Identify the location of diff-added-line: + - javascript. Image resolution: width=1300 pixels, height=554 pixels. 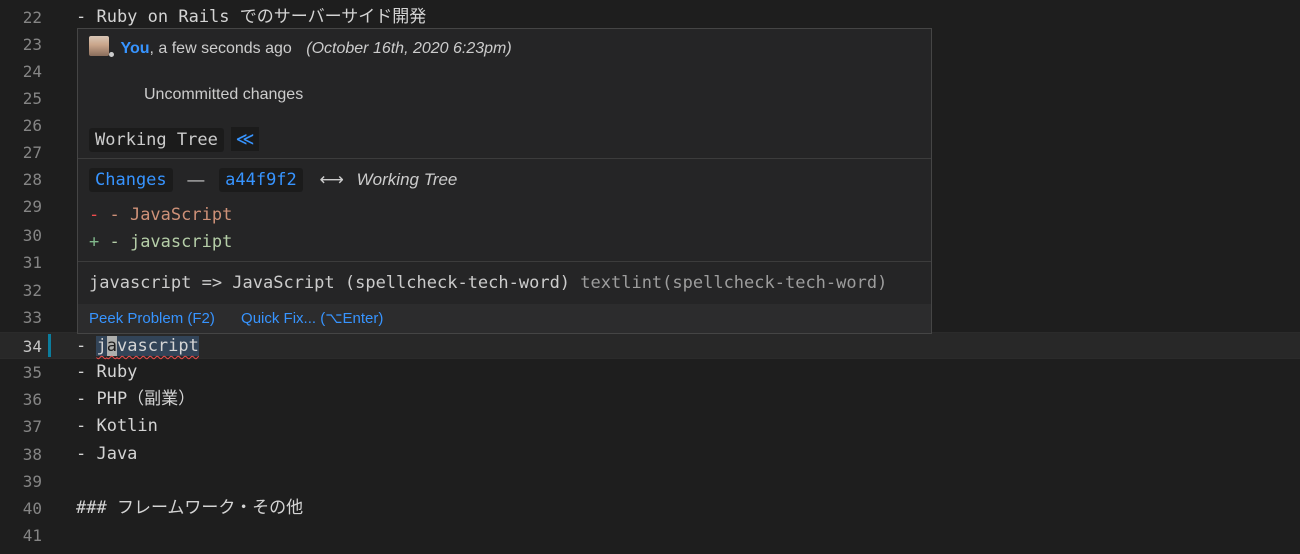
(160, 242).